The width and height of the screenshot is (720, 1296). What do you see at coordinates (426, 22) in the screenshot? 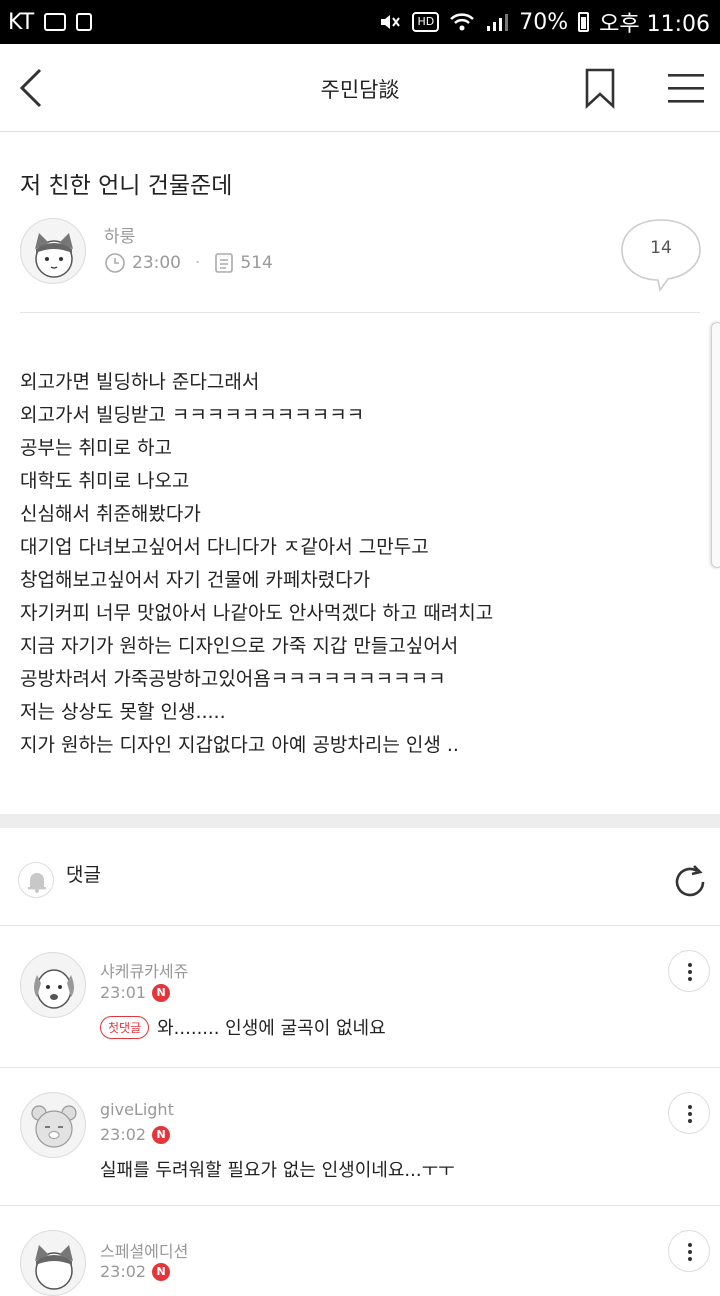
I see `hd-voice-icon: HD` at bounding box center [426, 22].